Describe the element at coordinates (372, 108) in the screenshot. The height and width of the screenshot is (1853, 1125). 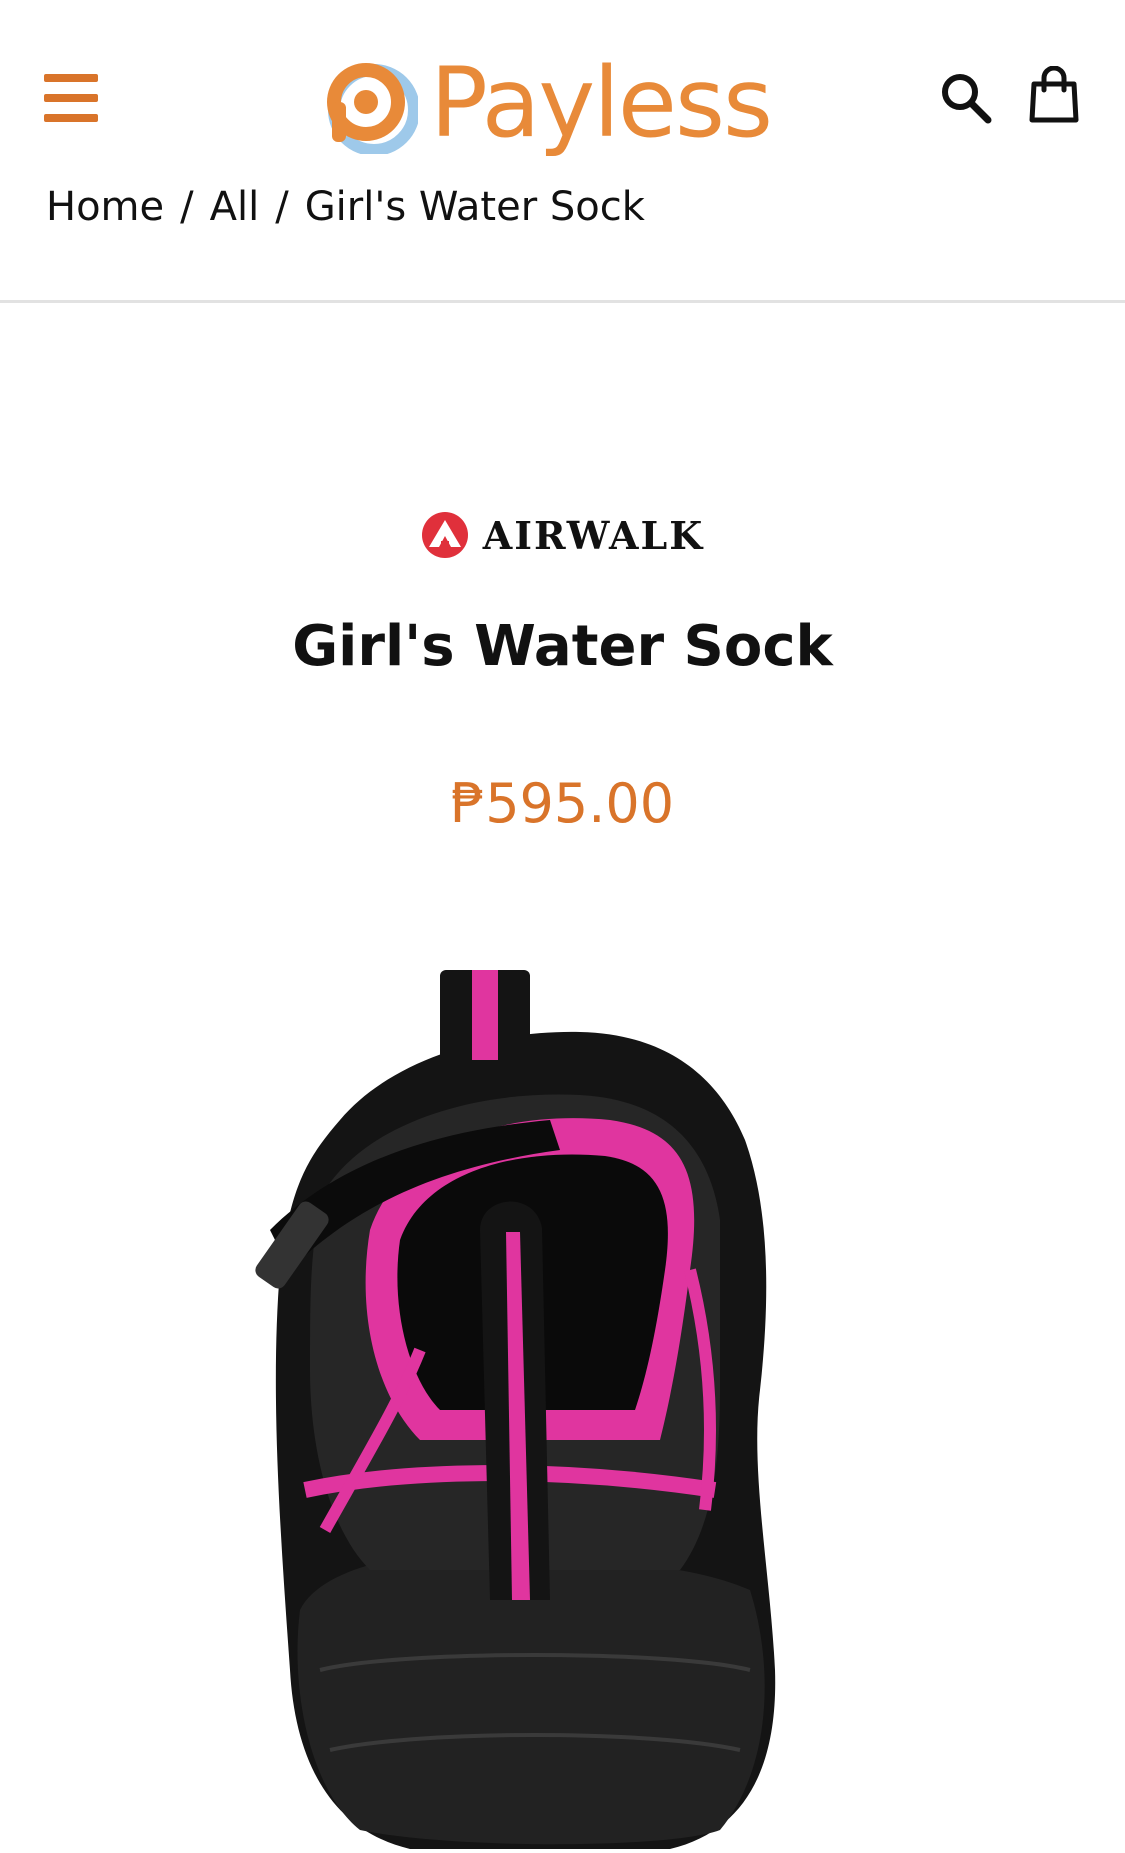
I see `payless-logo-mark-icon` at that location.